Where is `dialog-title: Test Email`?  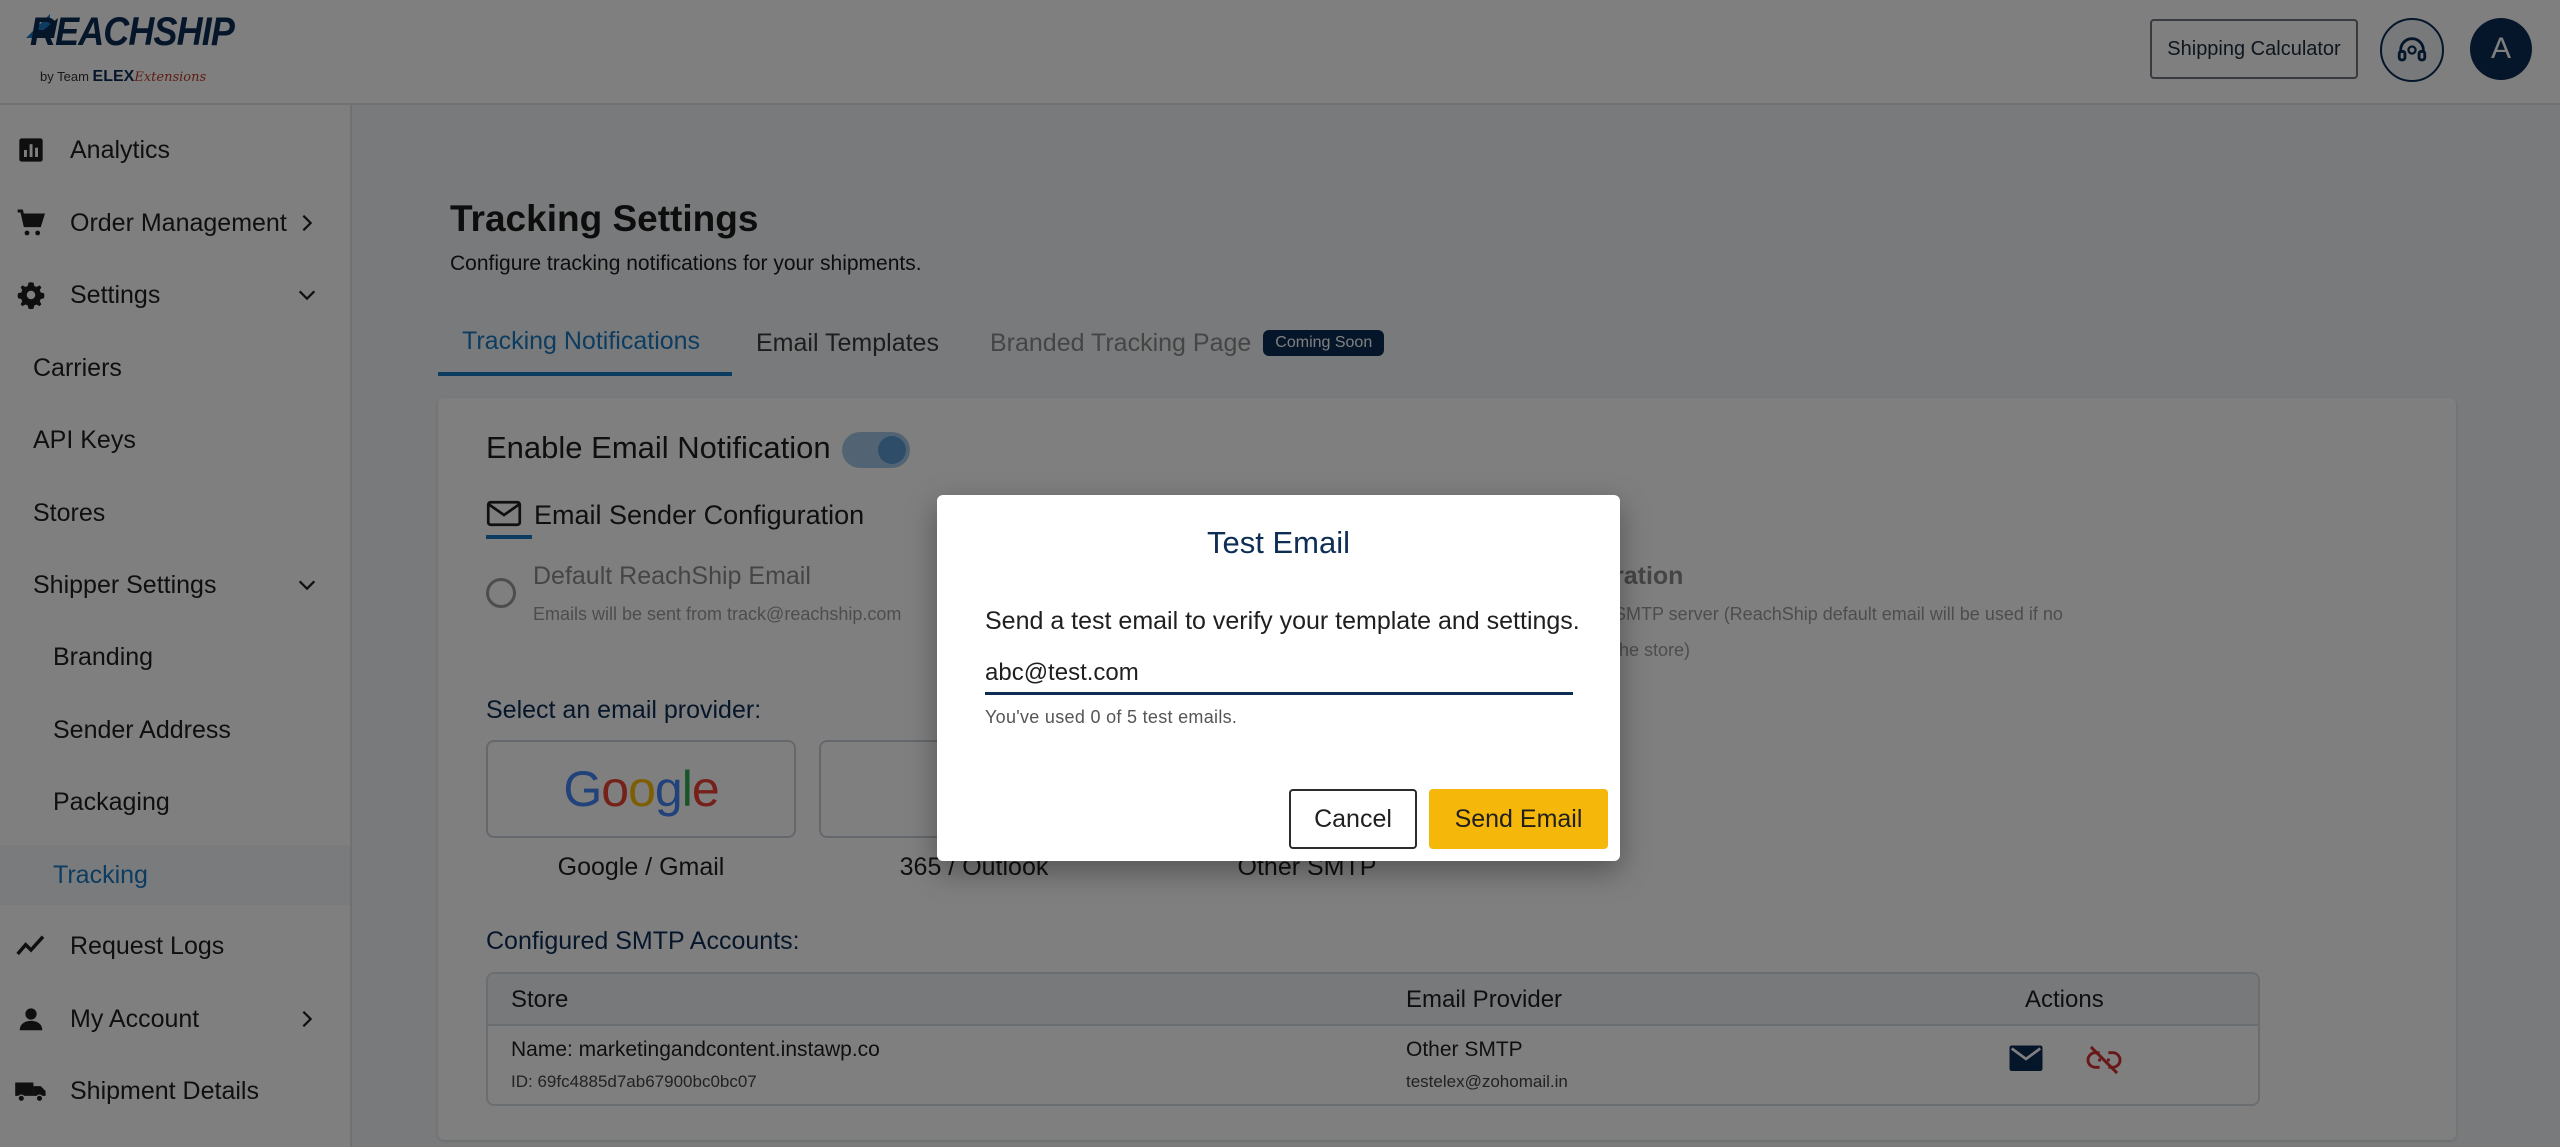
dialog-title: Test Email is located at coordinates (1278, 542).